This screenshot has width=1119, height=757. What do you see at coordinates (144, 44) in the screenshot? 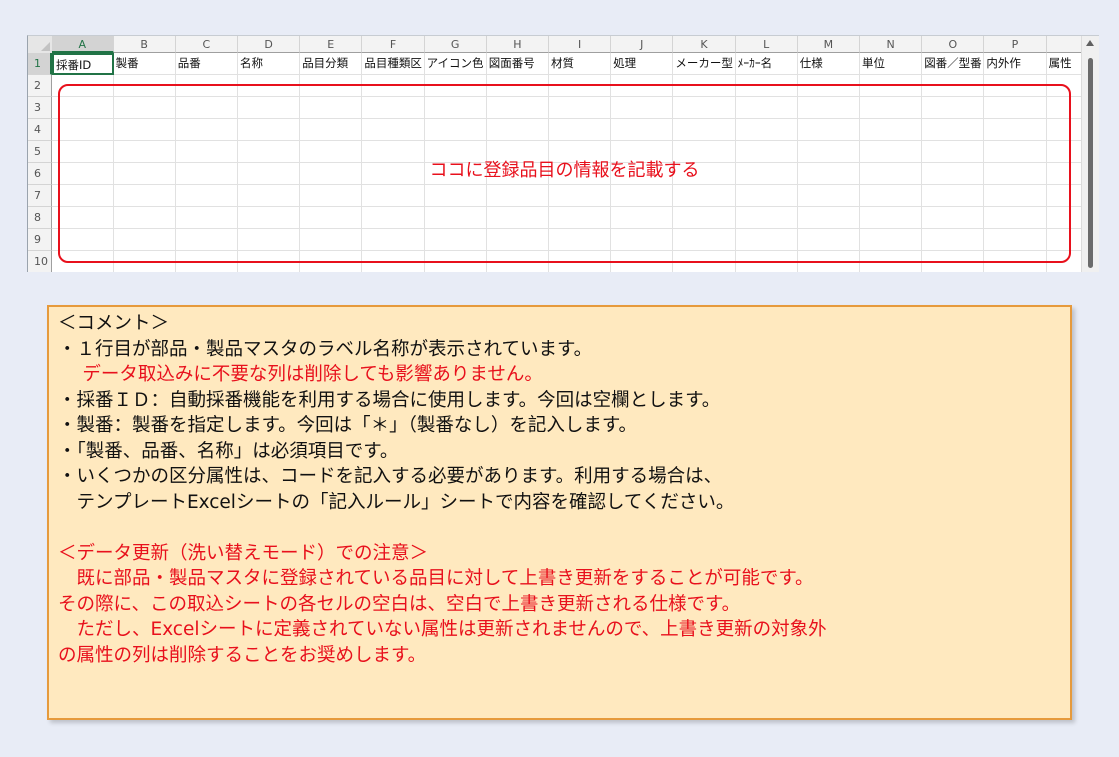
I see `column-header-B: B` at bounding box center [144, 44].